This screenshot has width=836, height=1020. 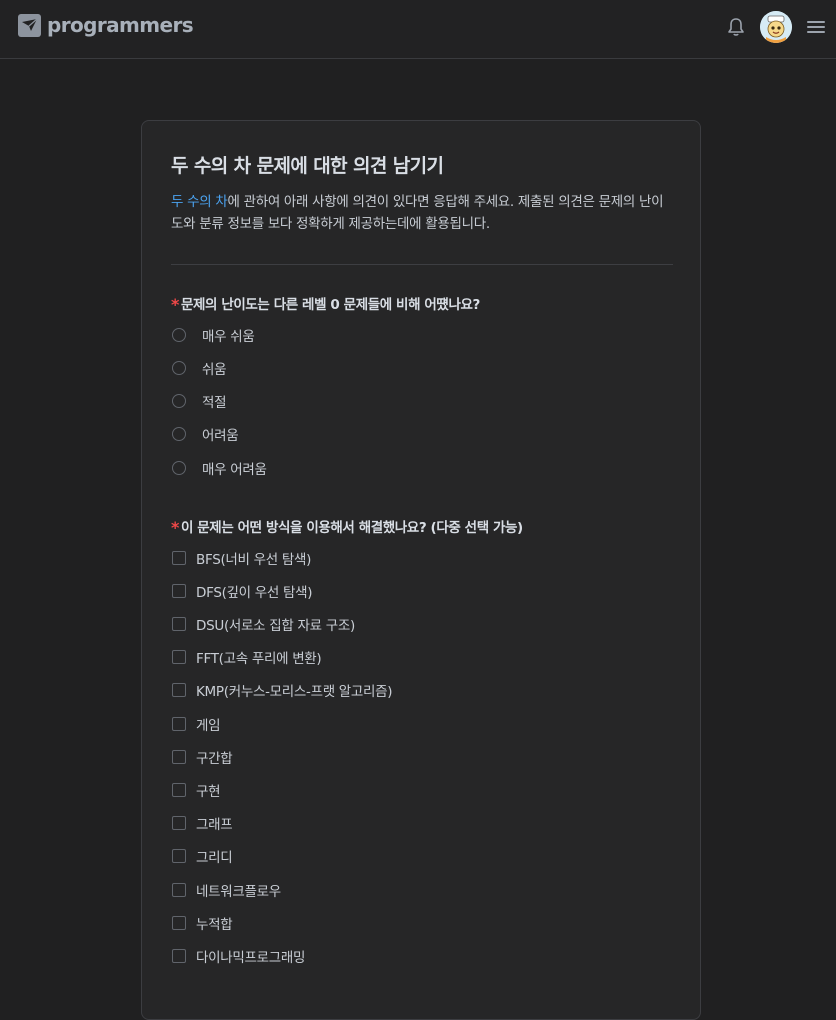 What do you see at coordinates (234, 470) in the screenshot?
I see `option-label: 매우 어려움` at bounding box center [234, 470].